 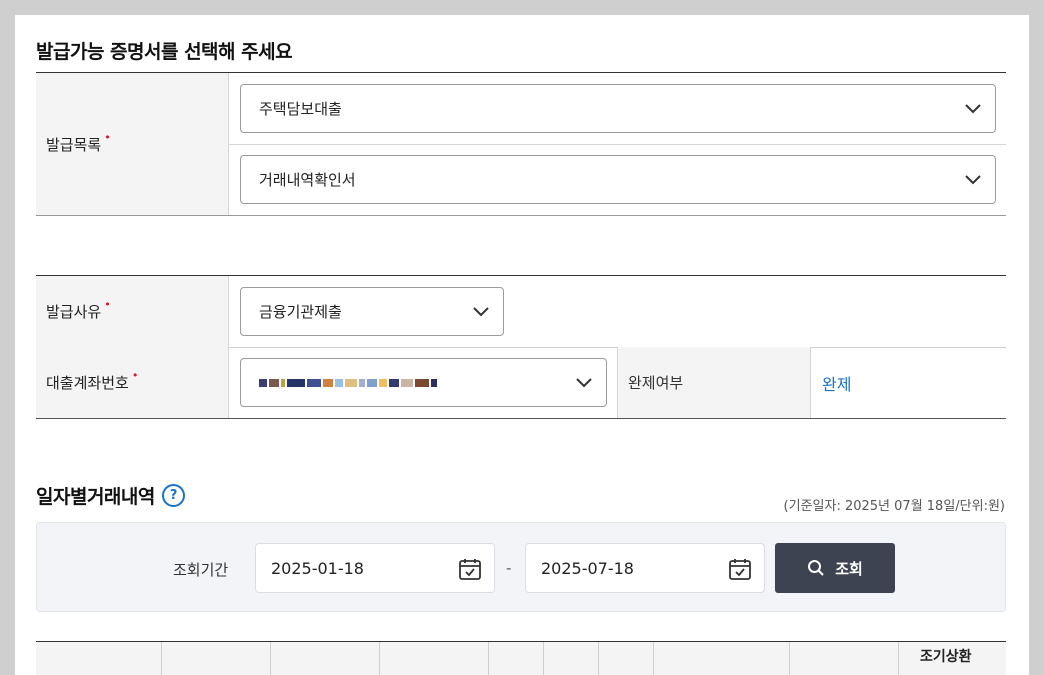 What do you see at coordinates (348, 383) in the screenshot?
I see `masked-account-number` at bounding box center [348, 383].